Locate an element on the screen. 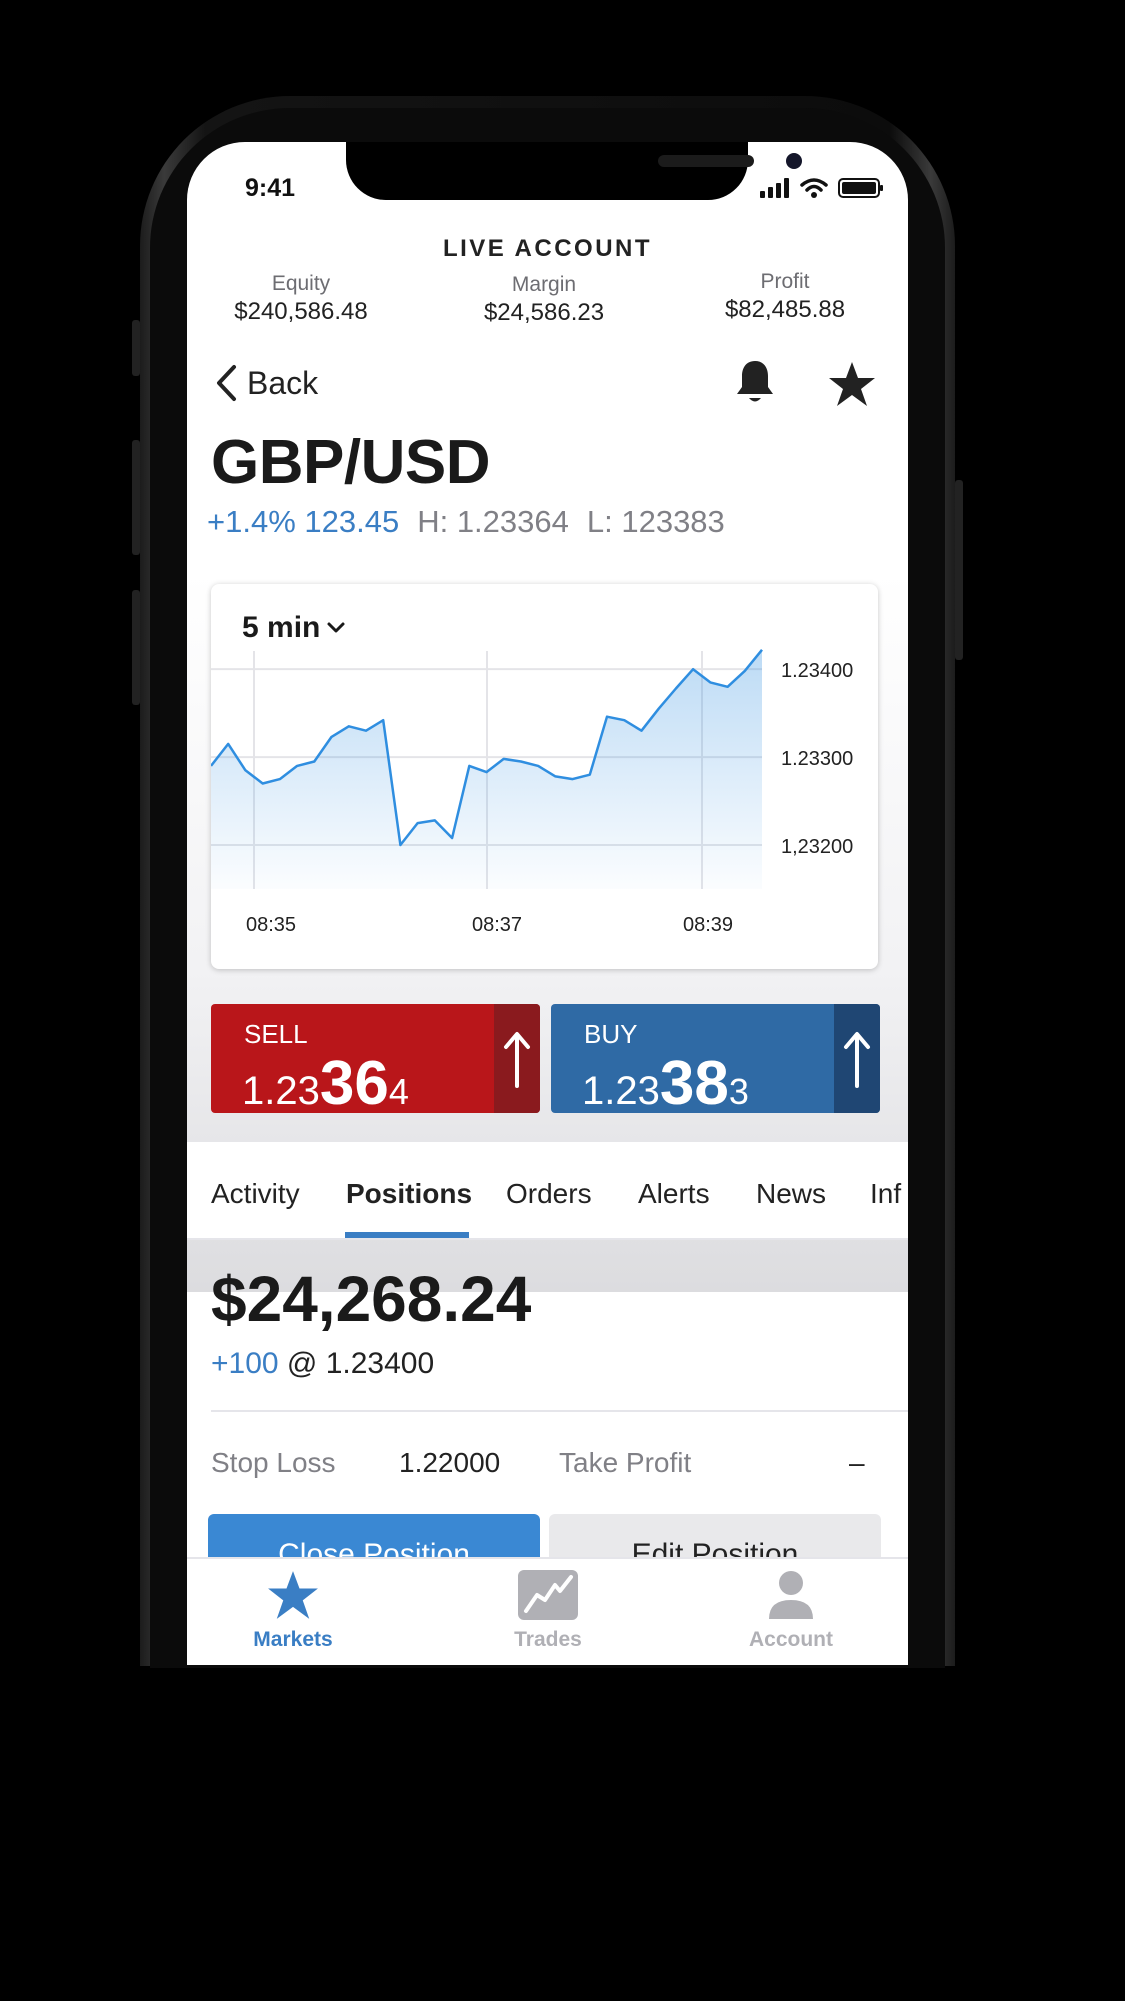 Image resolution: width=1125 pixels, height=2001 pixels. sell-price-suffix: 4 is located at coordinates (398, 1091).